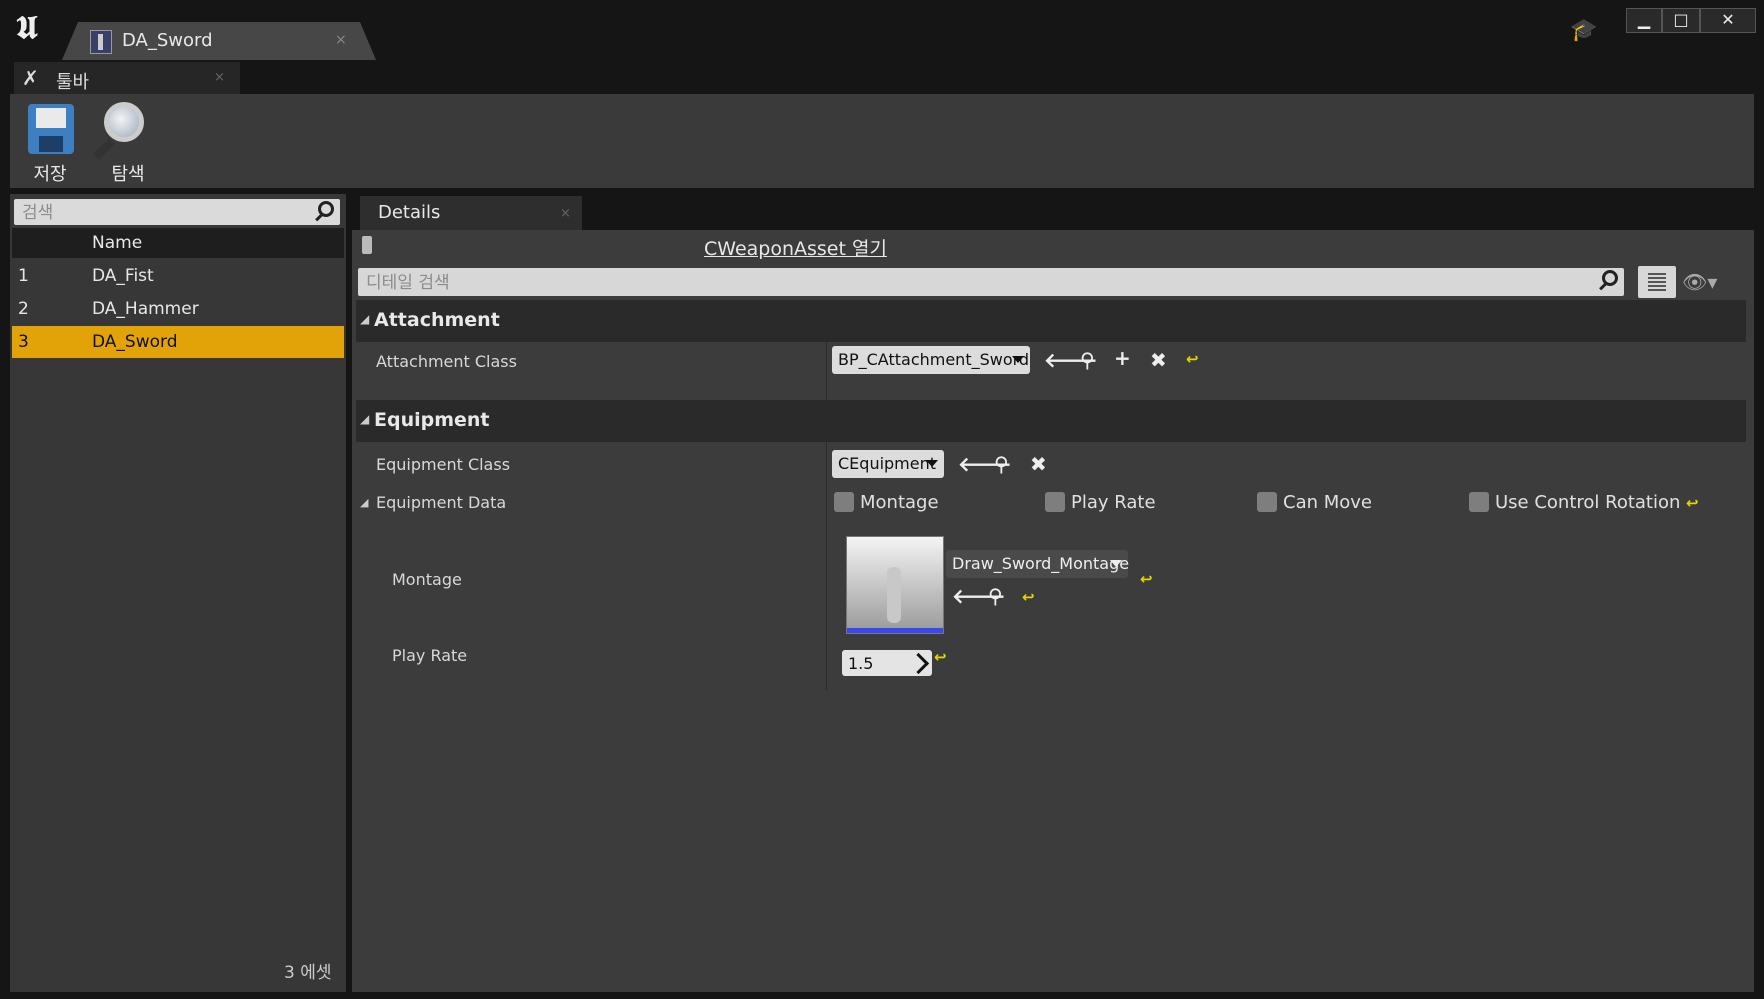 This screenshot has width=1764, height=999. I want to click on equipment-class-combo: CEquipment, so click(888, 464).